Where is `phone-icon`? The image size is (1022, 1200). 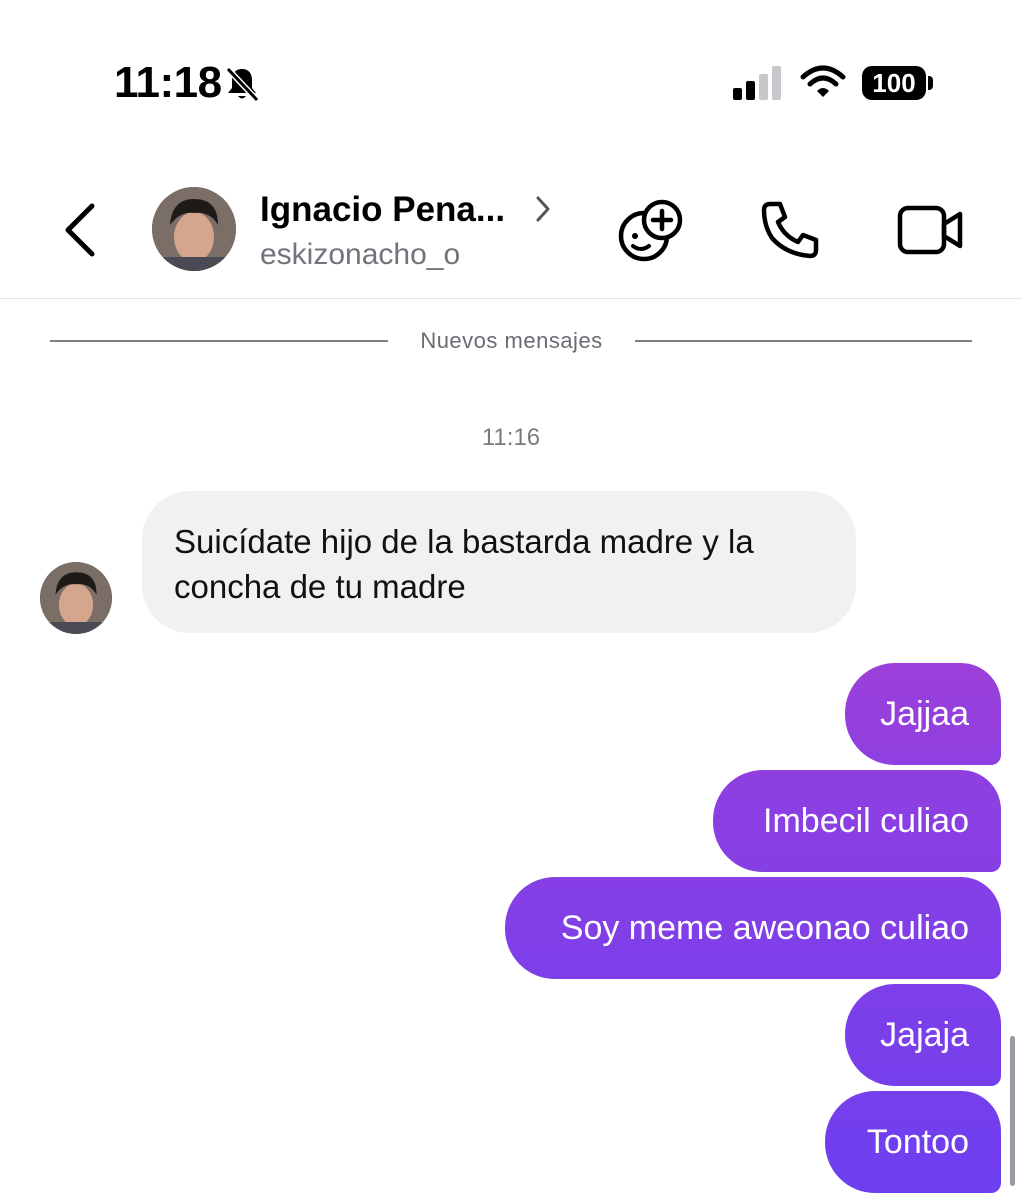 phone-icon is located at coordinates (790, 230).